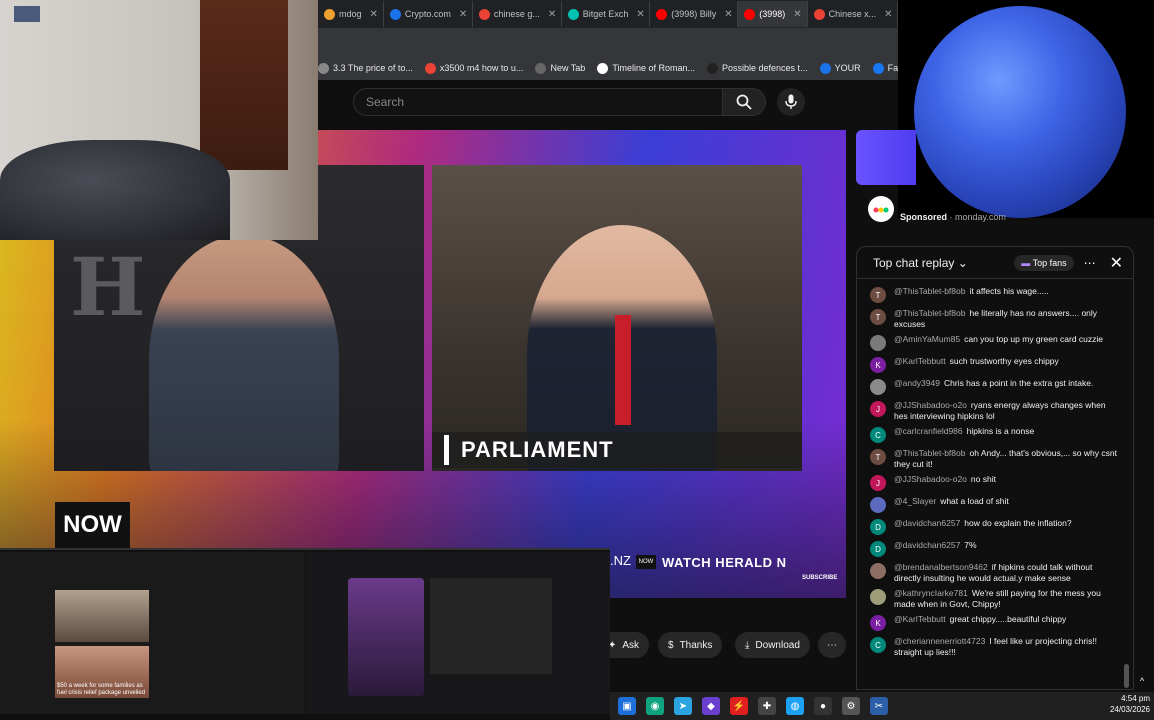 The width and height of the screenshot is (1154, 720). What do you see at coordinates (941, 567) in the screenshot?
I see `chat-author: @brendanalbertson9462` at bounding box center [941, 567].